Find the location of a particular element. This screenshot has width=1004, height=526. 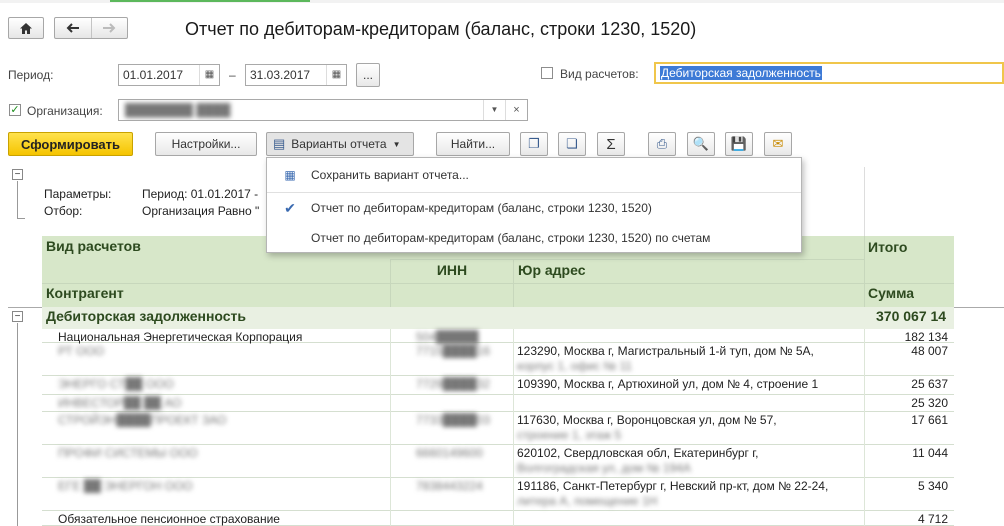

preview-icon: 🔍 is located at coordinates (701, 143).